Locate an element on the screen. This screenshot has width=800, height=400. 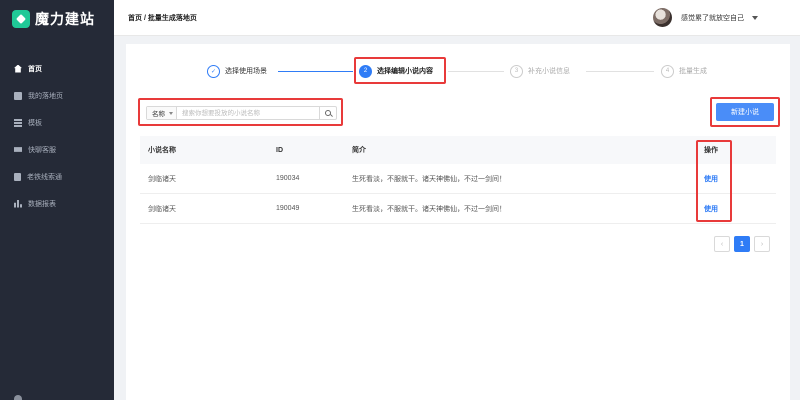
username: 感觉累了就放空自己 is located at coordinates (712, 18).